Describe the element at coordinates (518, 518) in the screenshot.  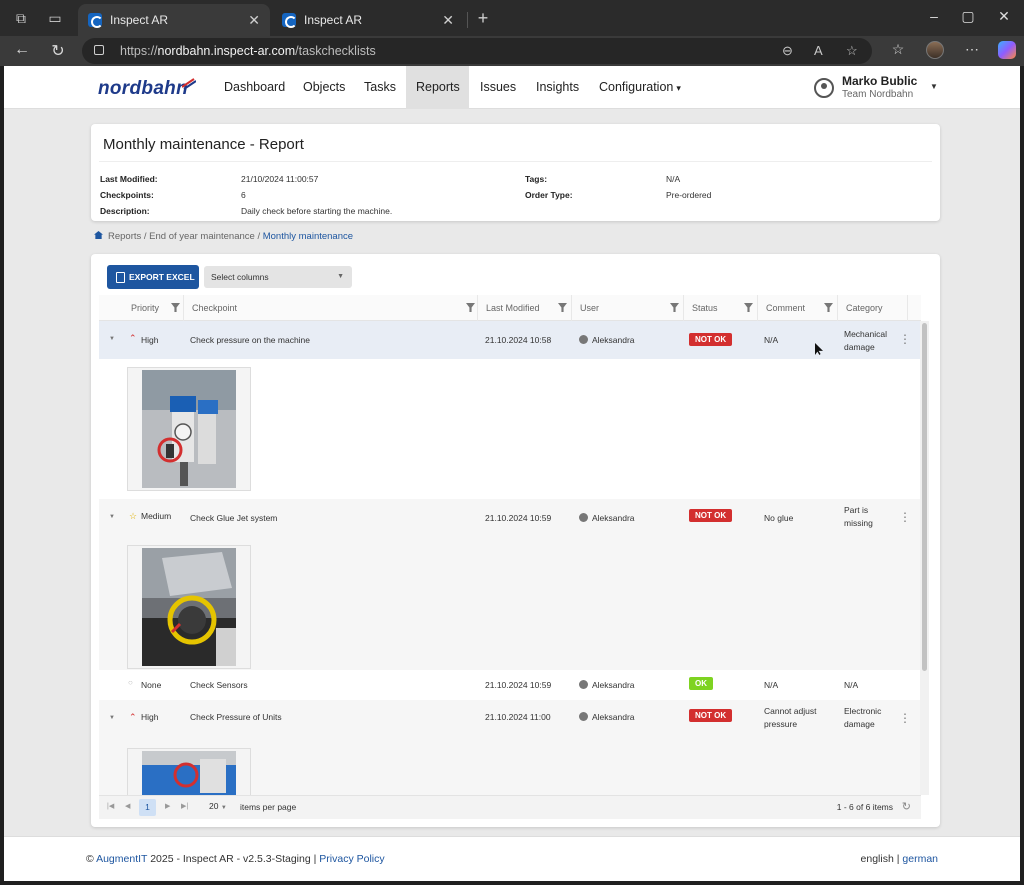
I see `modified-cell: 21.10.2024 10:59` at that location.